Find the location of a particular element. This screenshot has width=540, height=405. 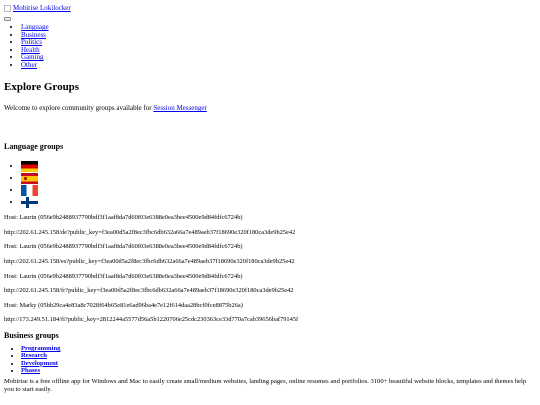

page-title: Explore Groups is located at coordinates (42, 87).